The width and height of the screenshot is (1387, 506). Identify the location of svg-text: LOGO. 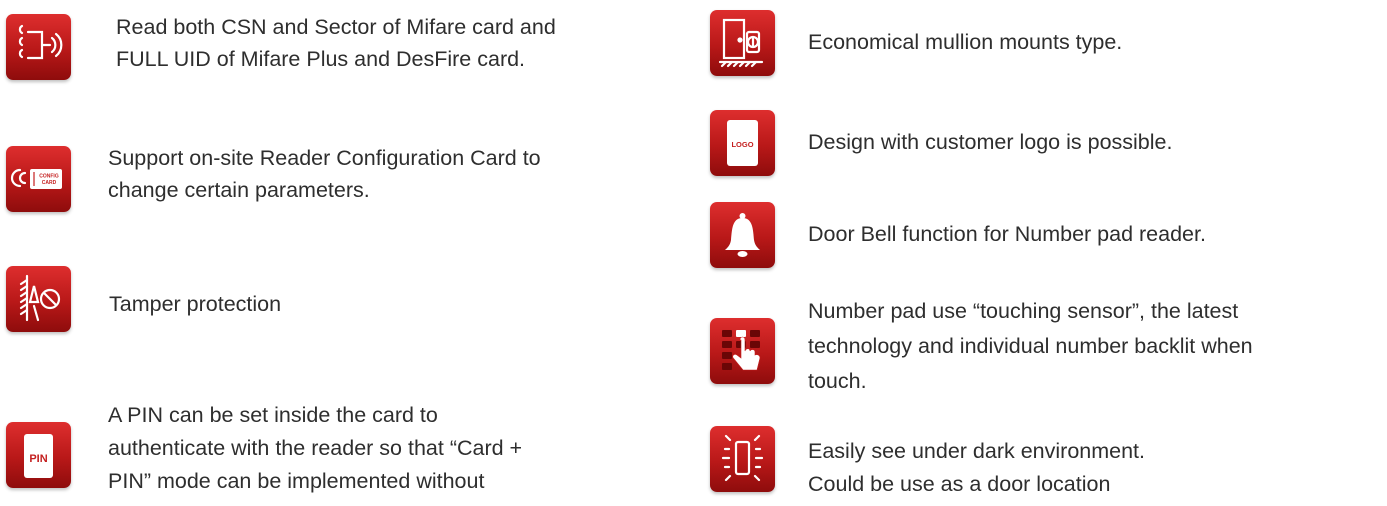
(742, 144).